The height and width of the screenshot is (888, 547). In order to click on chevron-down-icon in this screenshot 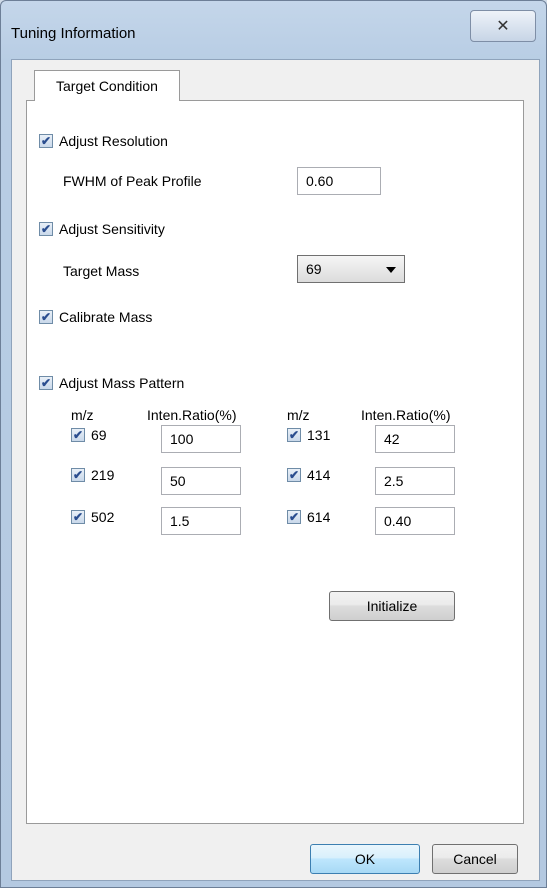, I will do `click(391, 270)`.